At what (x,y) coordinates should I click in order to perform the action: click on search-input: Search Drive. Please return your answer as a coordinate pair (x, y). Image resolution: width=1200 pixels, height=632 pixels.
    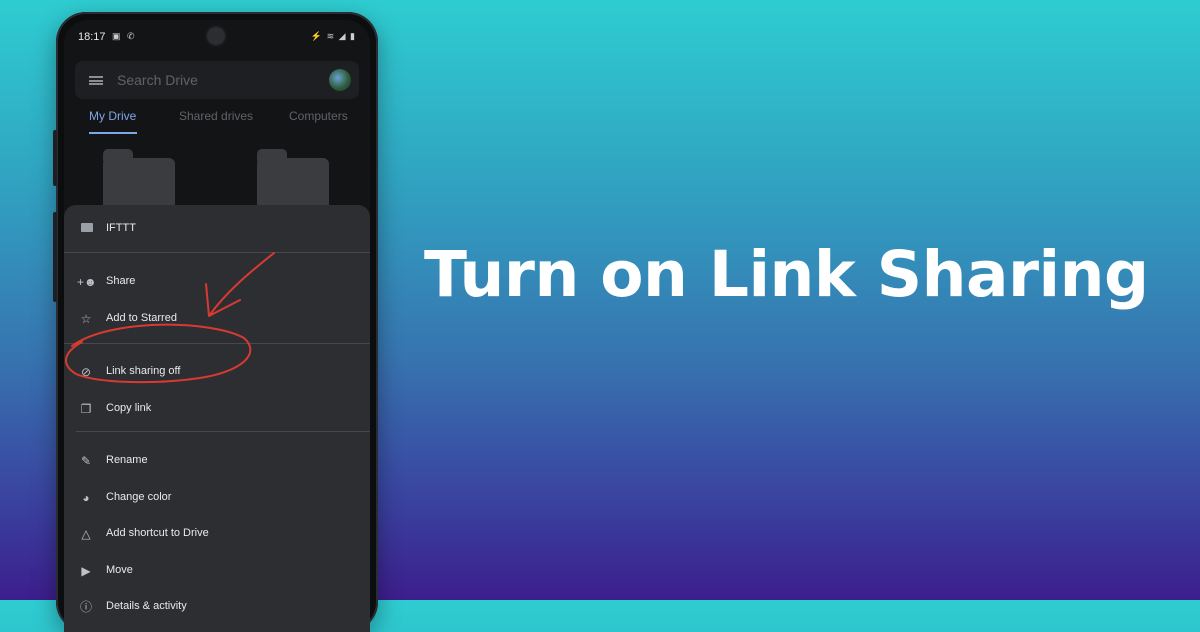
    Looking at the image, I should click on (157, 80).